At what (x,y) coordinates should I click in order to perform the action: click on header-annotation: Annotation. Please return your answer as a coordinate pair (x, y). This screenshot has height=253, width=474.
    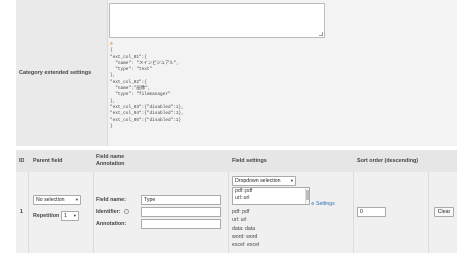
    Looking at the image, I should click on (110, 164).